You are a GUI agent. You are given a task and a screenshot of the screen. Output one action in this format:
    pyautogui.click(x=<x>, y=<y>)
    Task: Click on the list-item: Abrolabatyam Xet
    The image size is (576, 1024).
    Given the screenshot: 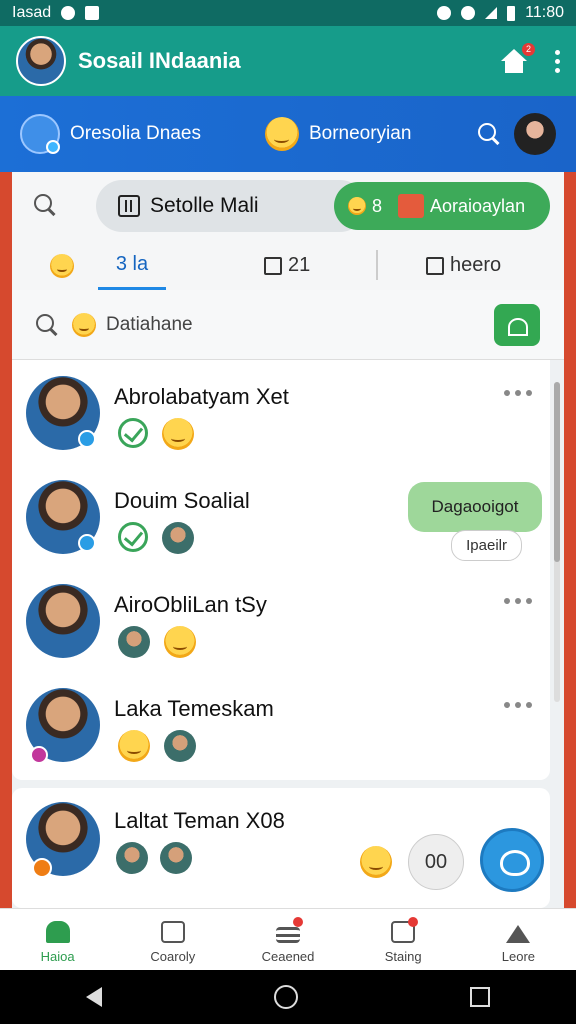 What is the action you would take?
    pyautogui.click(x=281, y=412)
    